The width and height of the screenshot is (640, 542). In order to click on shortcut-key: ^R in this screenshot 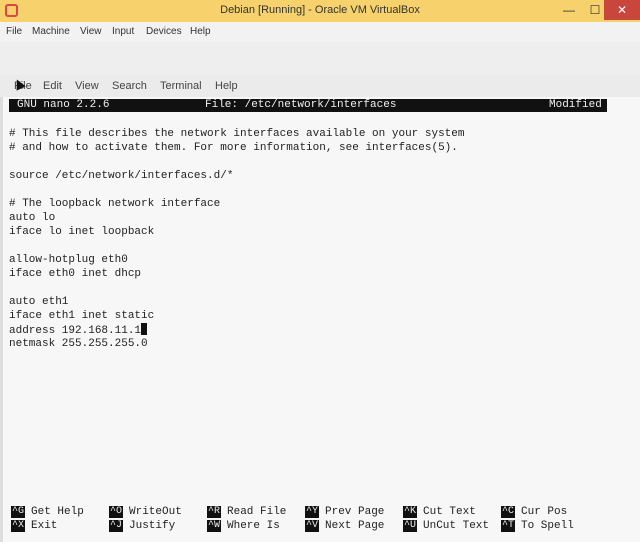, I will do `click(214, 512)`.